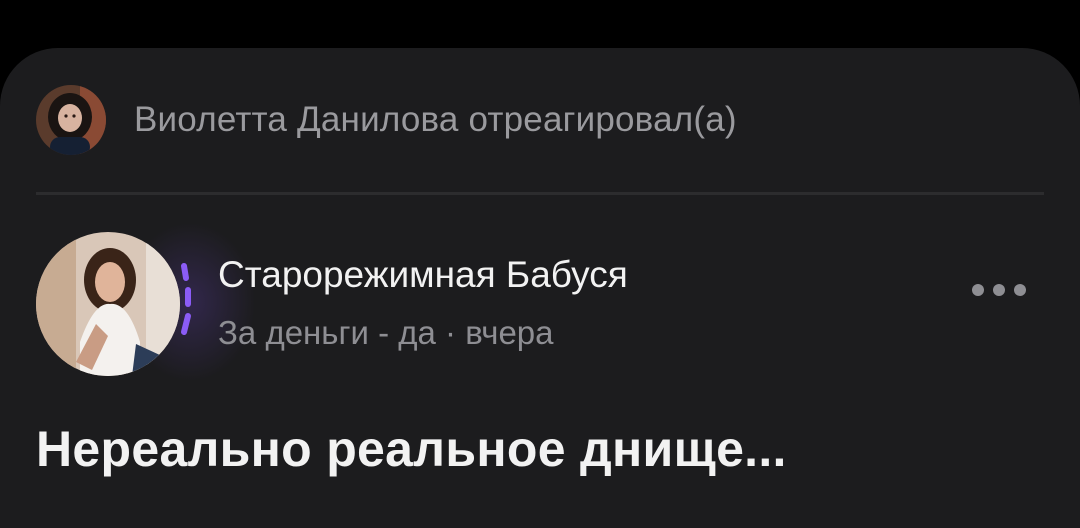 Image resolution: width=1080 pixels, height=528 pixels. I want to click on reaction-text: Виолетта Данилова отреагировал(а), so click(435, 119).